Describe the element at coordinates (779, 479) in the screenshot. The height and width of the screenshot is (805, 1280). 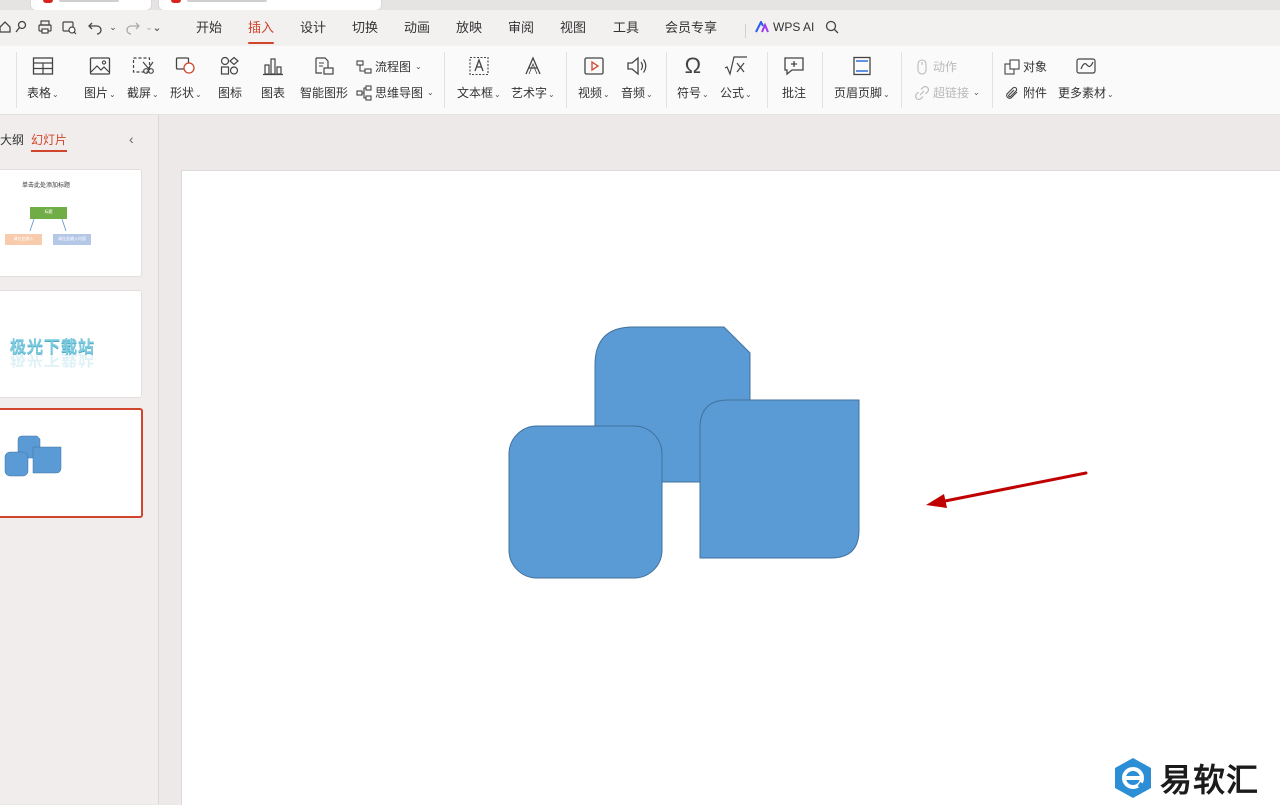
I see `shape-round-diagonal-rectangle` at that location.